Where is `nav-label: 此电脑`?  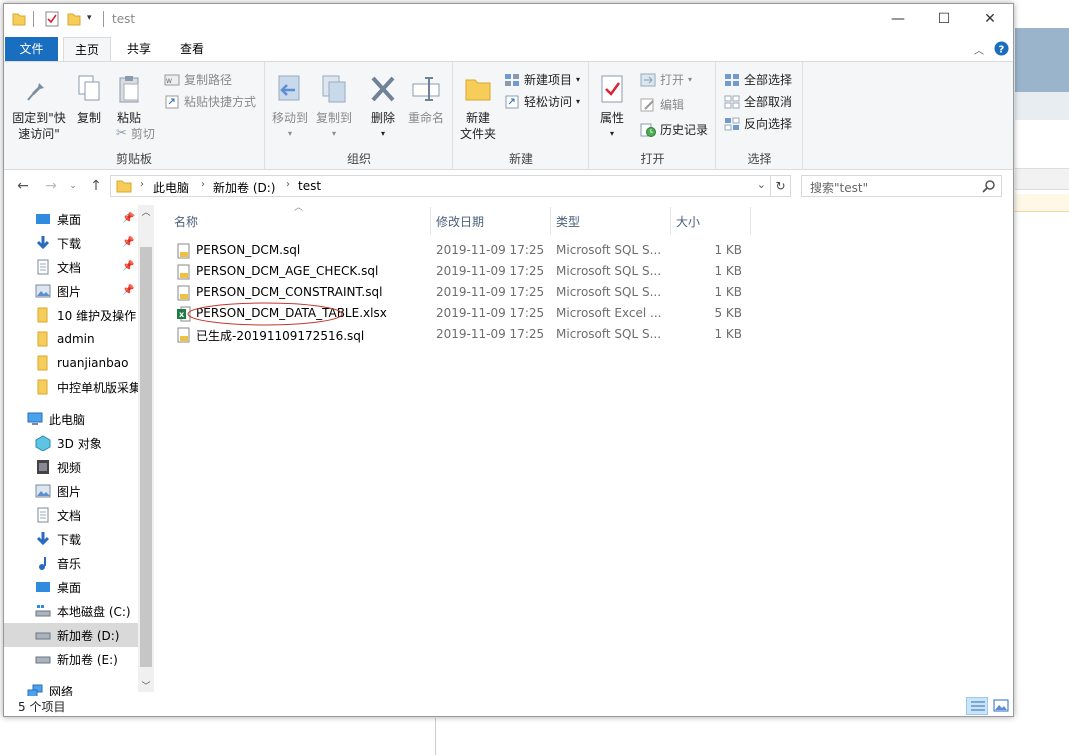
nav-label: 此电脑 is located at coordinates (67, 419).